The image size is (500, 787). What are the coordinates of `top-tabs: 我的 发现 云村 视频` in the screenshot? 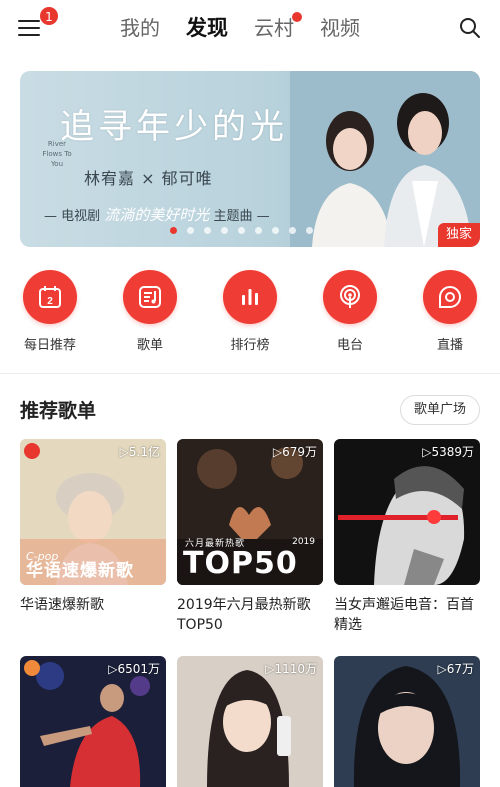 It's located at (240, 27).